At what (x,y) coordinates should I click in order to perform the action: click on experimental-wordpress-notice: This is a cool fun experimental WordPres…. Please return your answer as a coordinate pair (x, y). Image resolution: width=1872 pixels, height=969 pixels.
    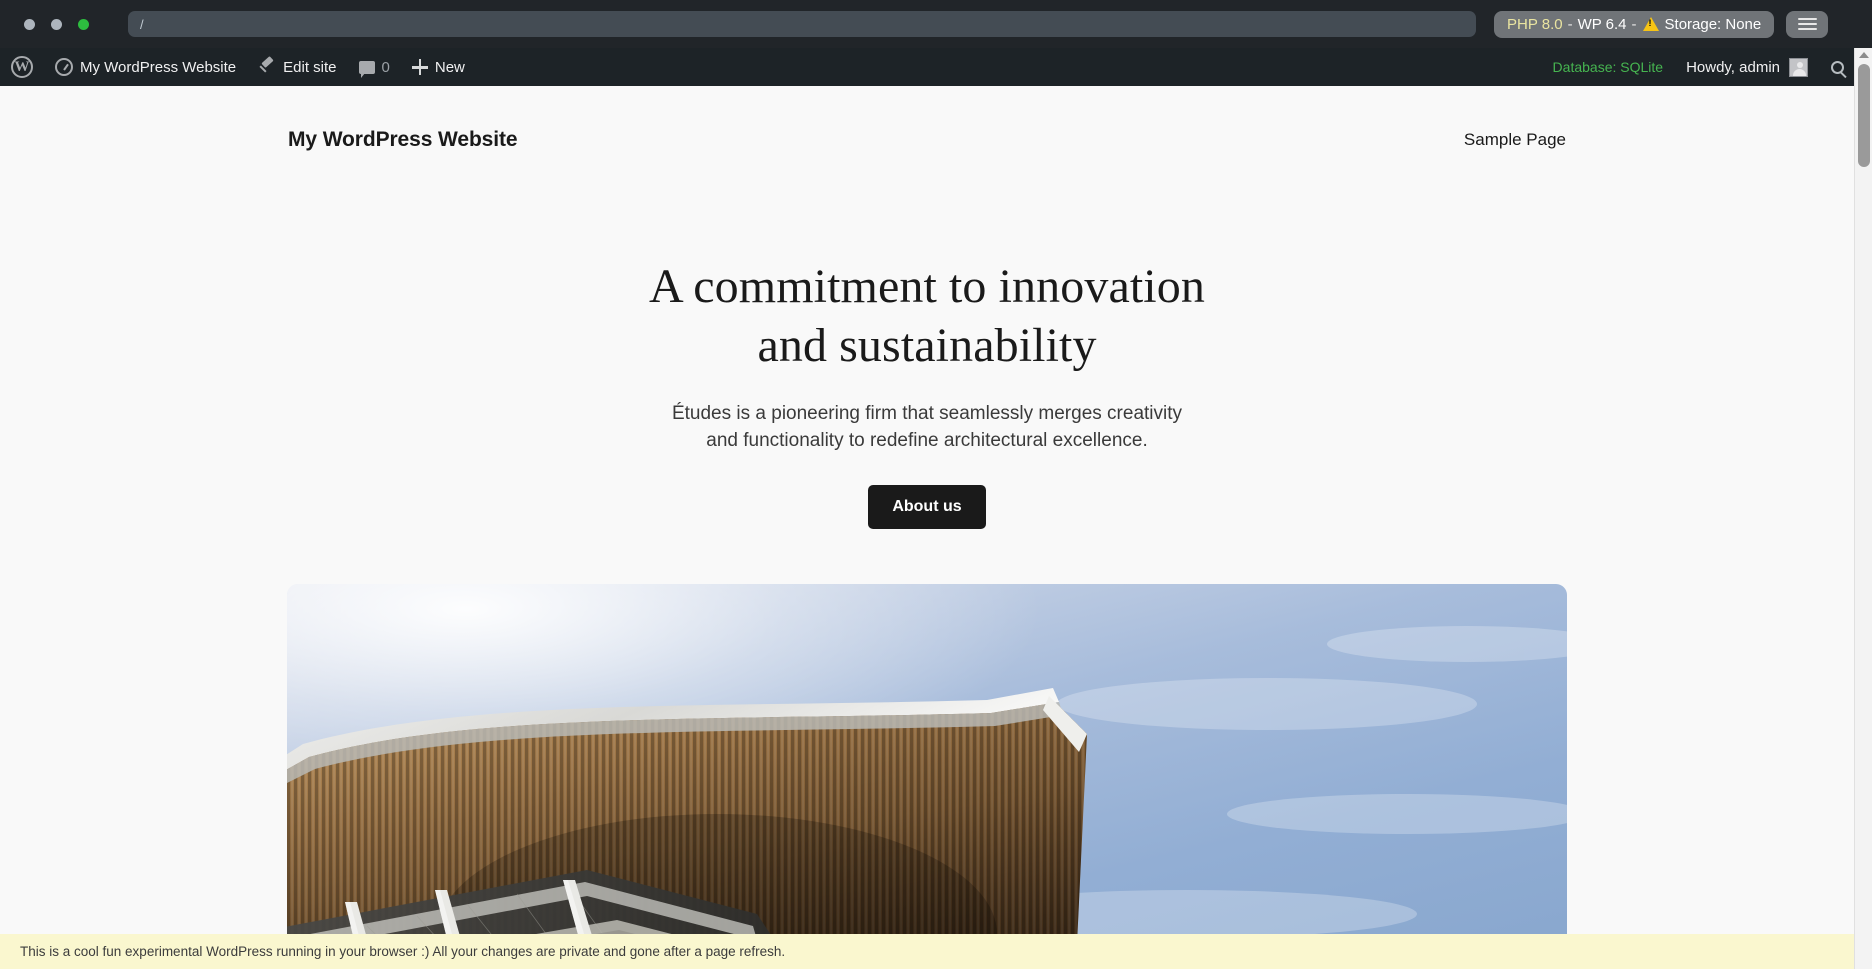
    Looking at the image, I should click on (927, 951).